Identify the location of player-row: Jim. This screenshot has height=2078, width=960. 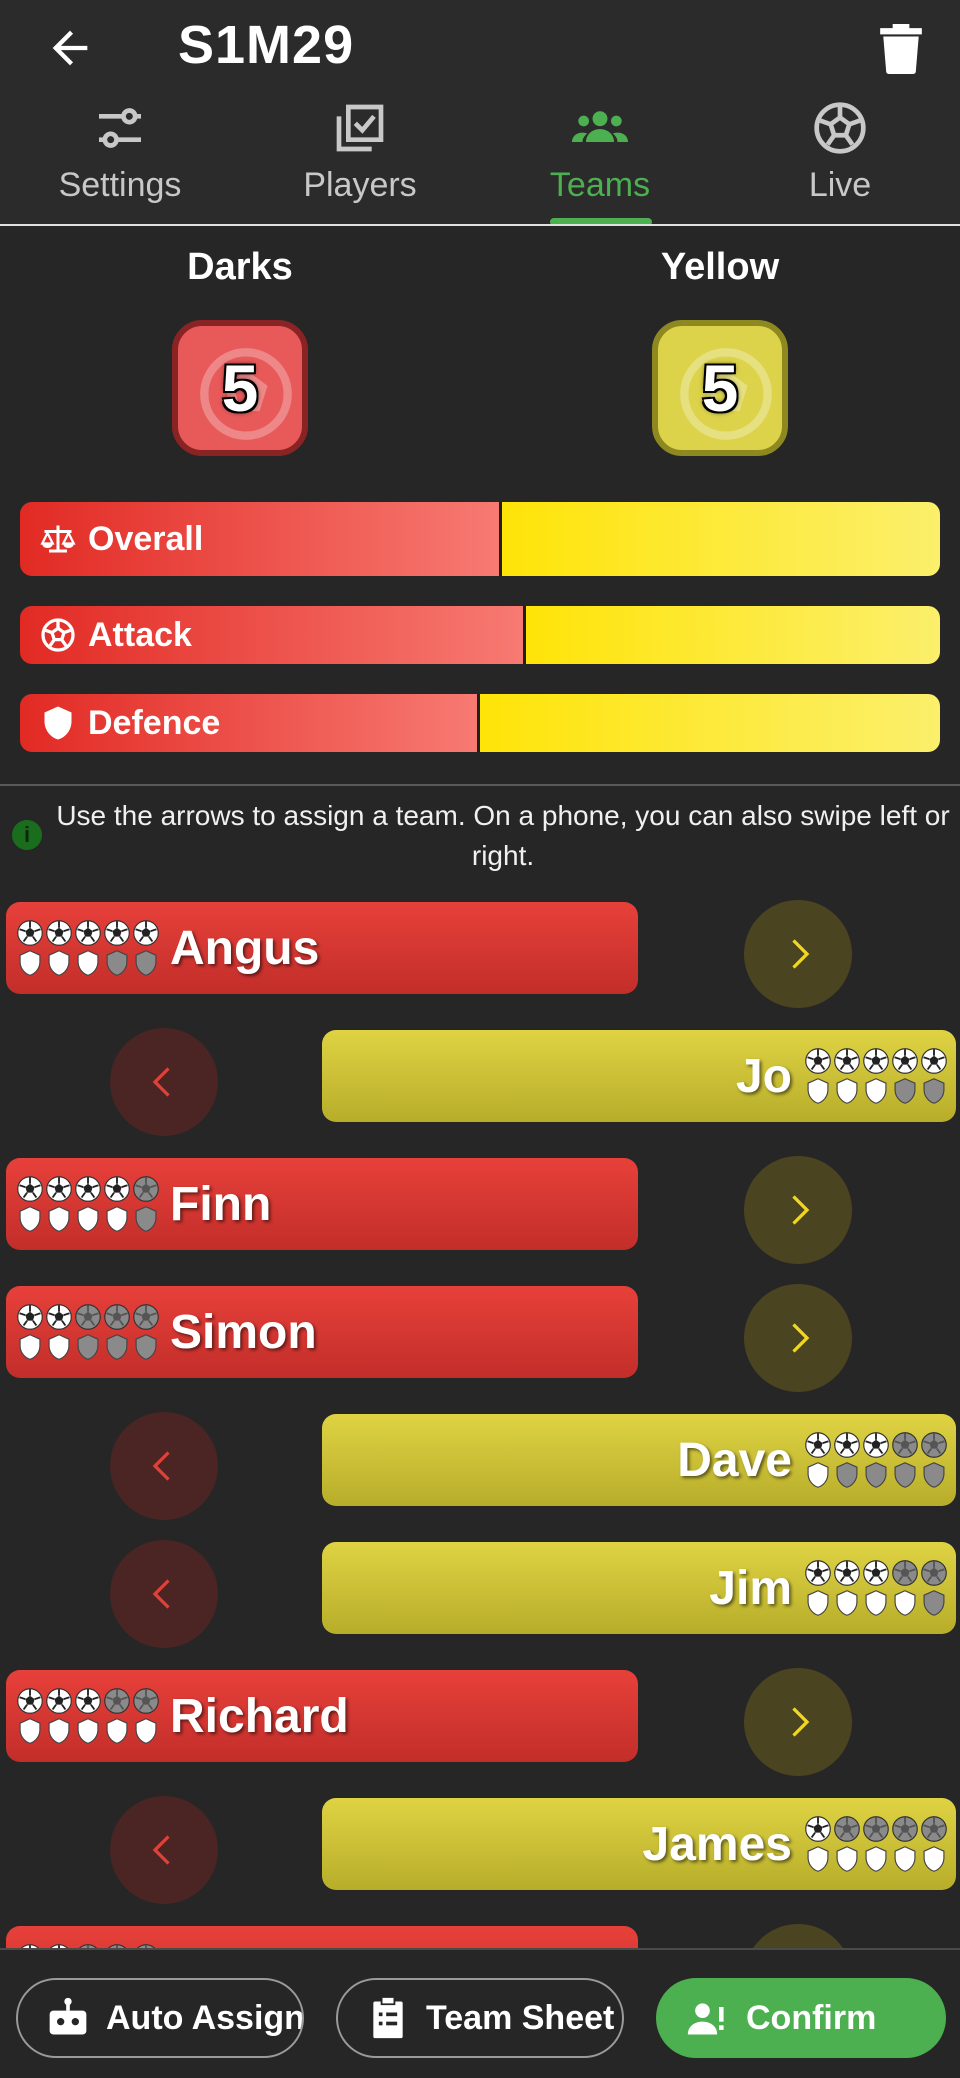
(480, 1592).